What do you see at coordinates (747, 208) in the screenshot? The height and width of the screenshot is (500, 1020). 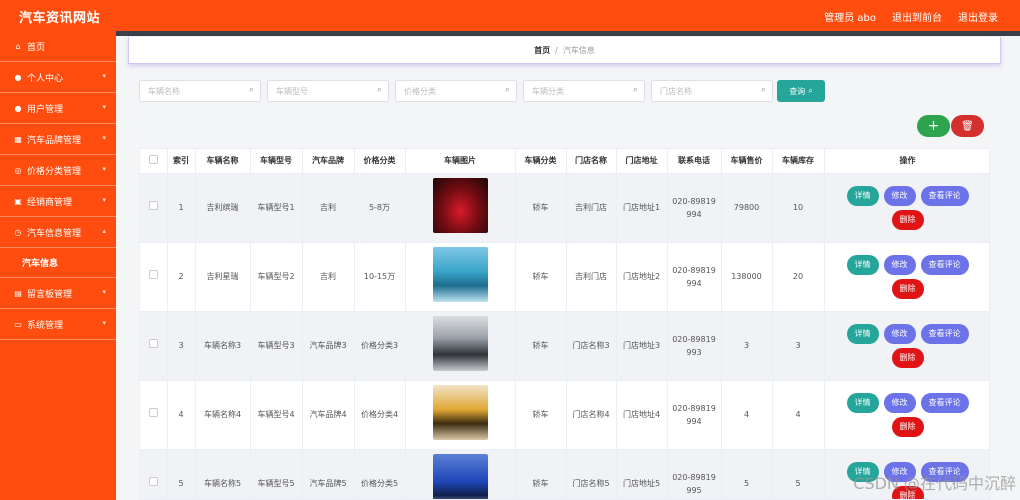 I see `cell-sale-price: 79800` at bounding box center [747, 208].